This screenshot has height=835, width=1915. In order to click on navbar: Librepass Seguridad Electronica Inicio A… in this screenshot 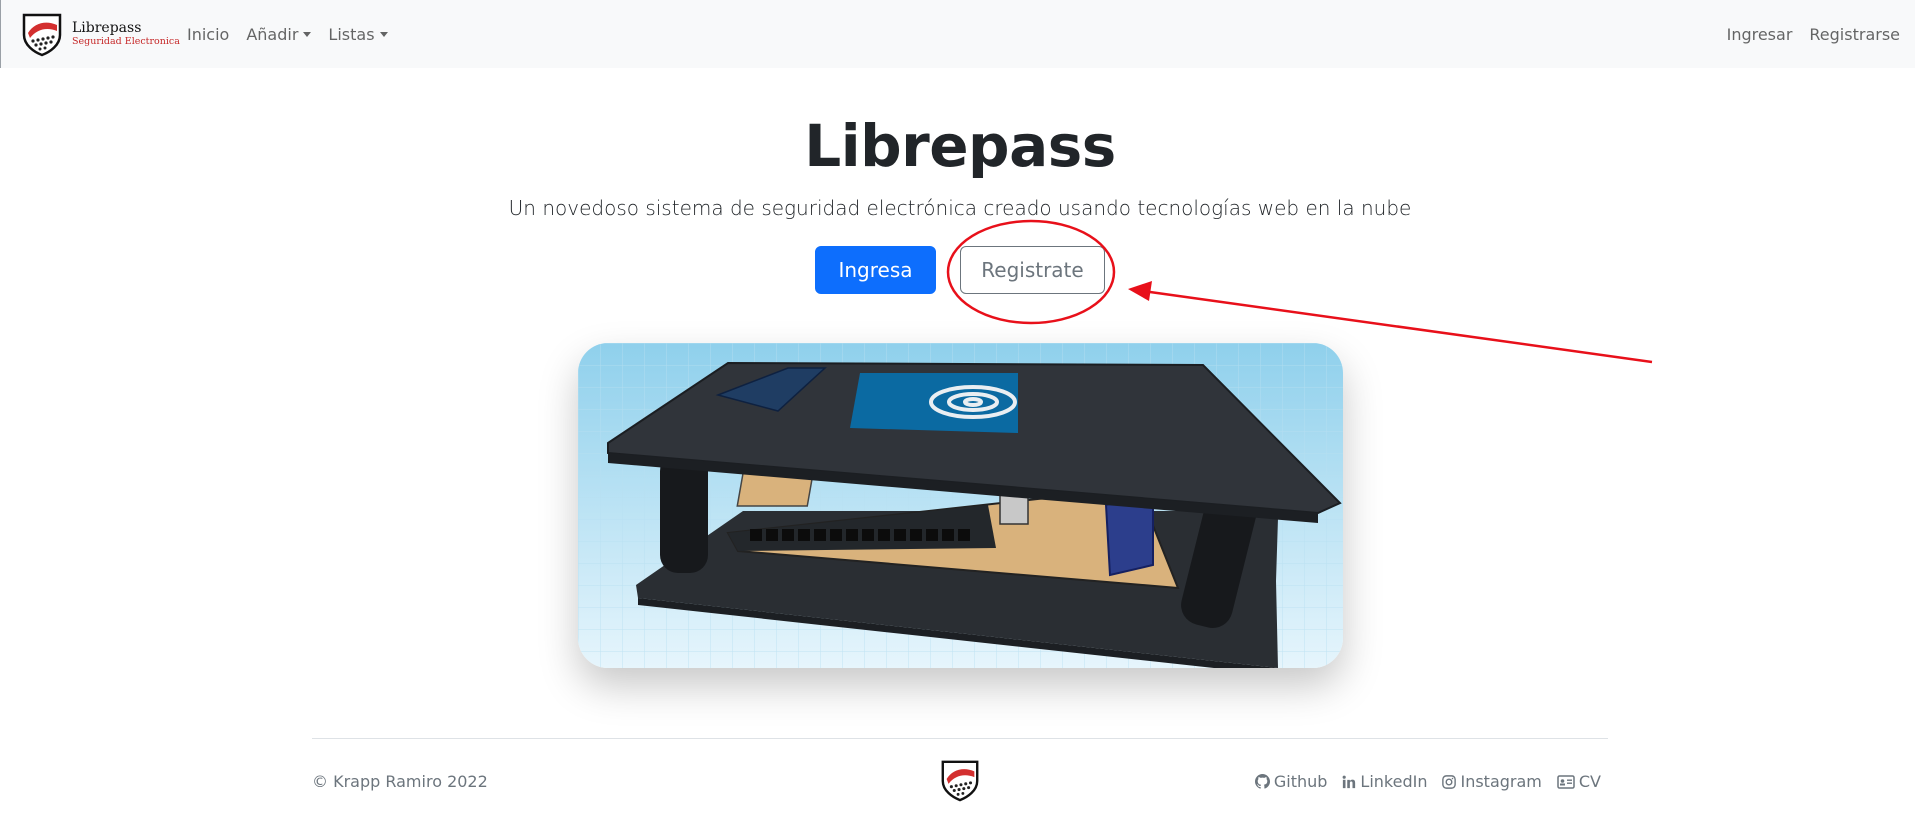, I will do `click(957, 34)`.